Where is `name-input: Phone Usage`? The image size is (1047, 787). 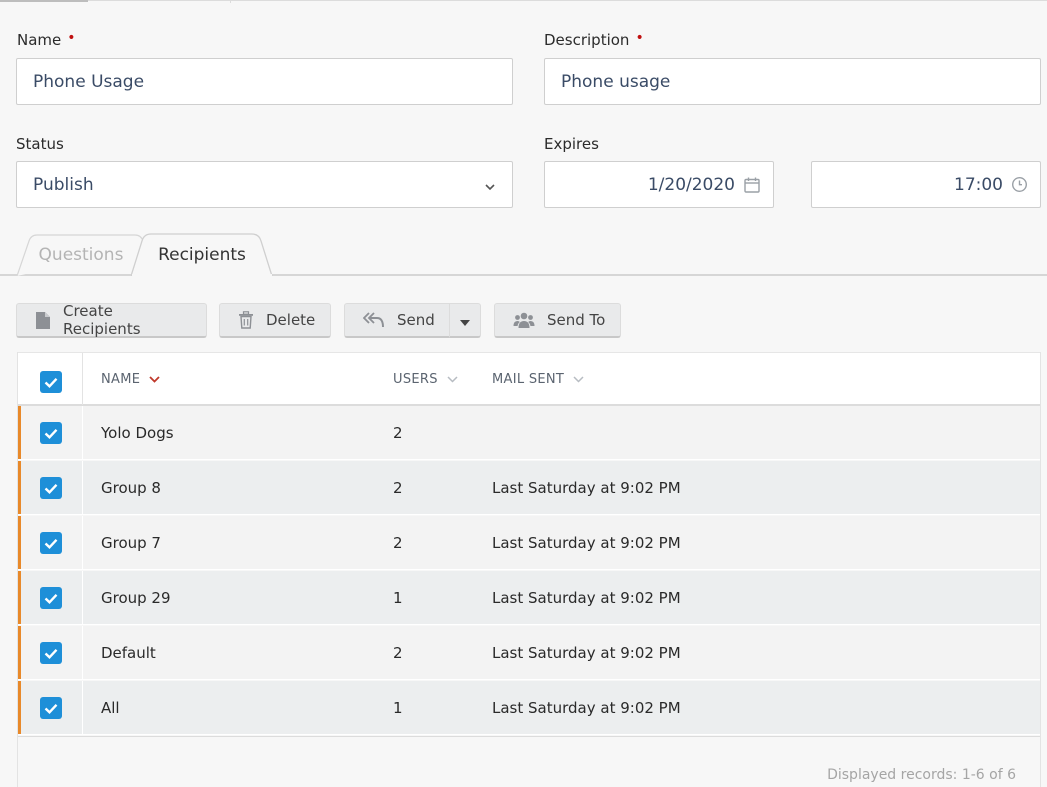
name-input: Phone Usage is located at coordinates (264, 81).